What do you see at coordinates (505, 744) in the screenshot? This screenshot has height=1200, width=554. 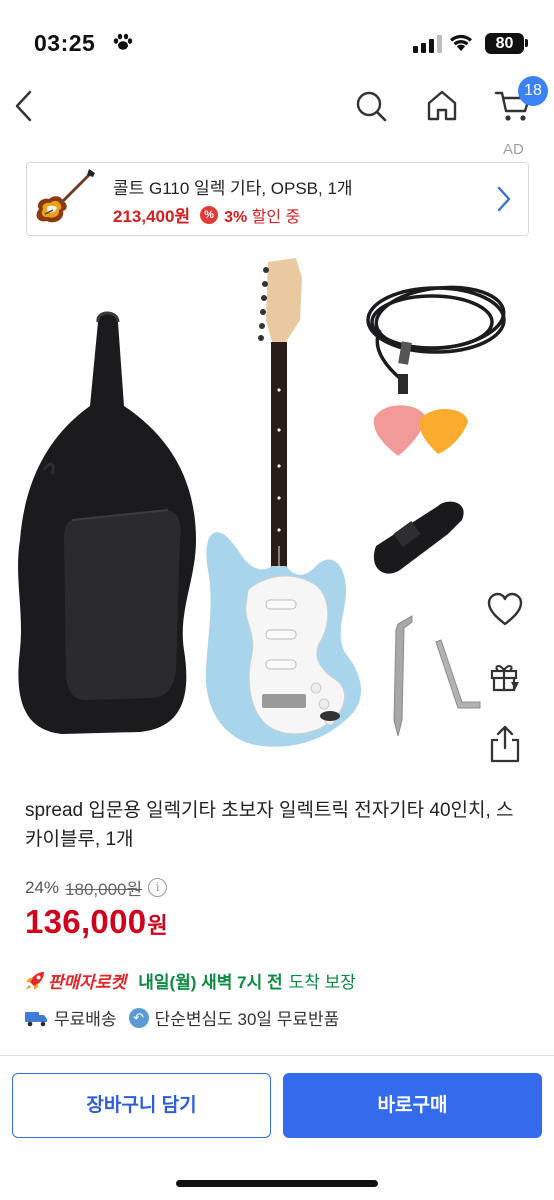 I see `share-icon` at bounding box center [505, 744].